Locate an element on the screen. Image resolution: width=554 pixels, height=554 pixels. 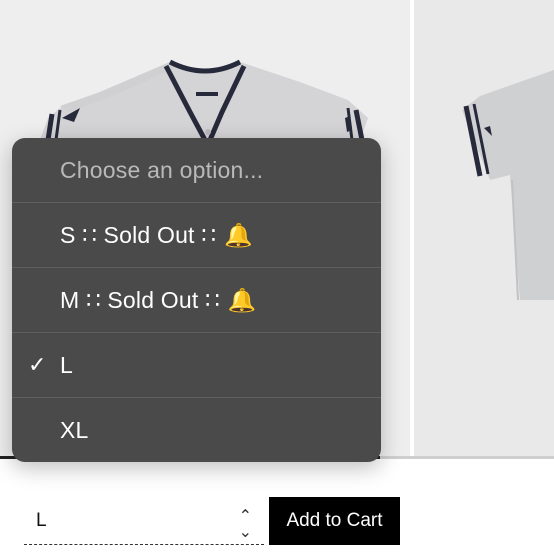
dropdown-option-l: ✓ L is located at coordinates (196, 364).